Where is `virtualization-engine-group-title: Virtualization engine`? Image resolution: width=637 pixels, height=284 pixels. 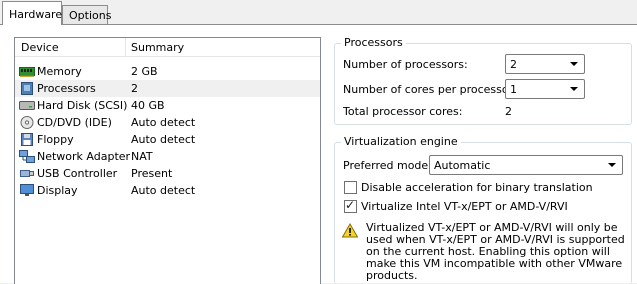
virtualization-engine-group-title: Virtualization engine is located at coordinates (401, 141).